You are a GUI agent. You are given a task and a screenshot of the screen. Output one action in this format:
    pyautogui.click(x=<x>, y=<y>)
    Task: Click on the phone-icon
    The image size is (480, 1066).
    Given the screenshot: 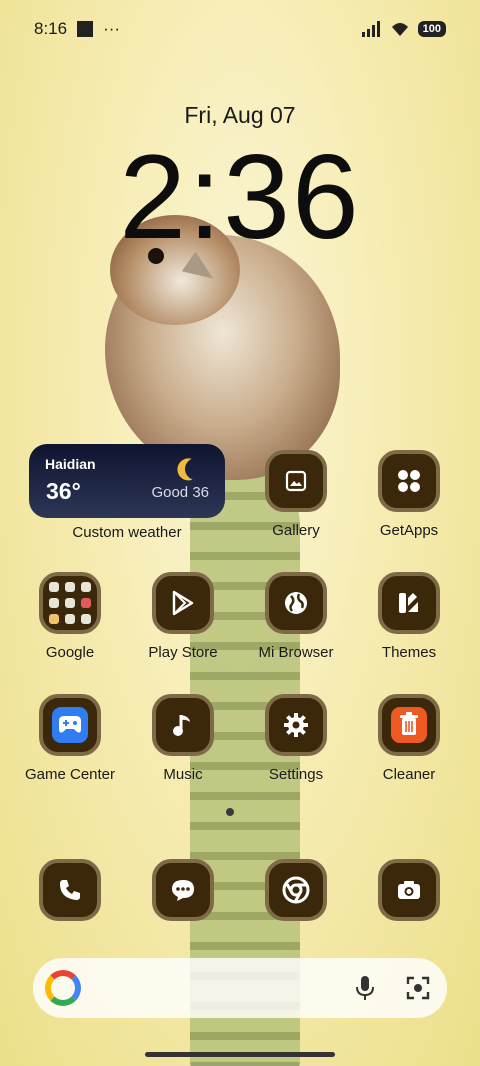 What is the action you would take?
    pyautogui.click(x=70, y=890)
    